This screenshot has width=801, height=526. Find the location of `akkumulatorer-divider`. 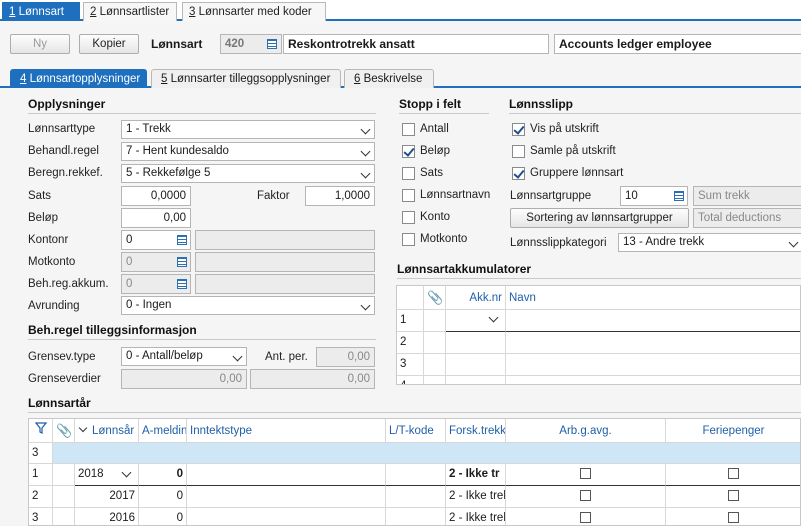

akkumulatorer-divider is located at coordinates (599, 278).